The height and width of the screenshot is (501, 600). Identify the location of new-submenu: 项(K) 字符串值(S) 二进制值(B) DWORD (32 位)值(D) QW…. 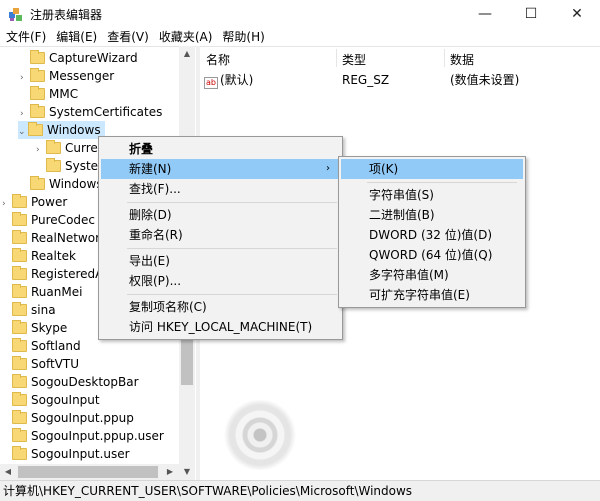
(432, 232).